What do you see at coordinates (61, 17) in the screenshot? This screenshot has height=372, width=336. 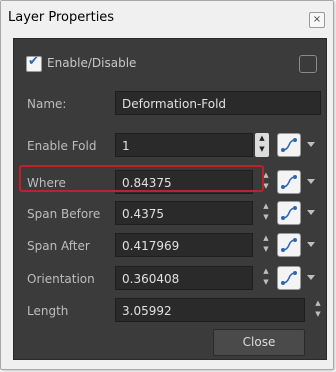 I see `window-title: Layer Properties` at bounding box center [61, 17].